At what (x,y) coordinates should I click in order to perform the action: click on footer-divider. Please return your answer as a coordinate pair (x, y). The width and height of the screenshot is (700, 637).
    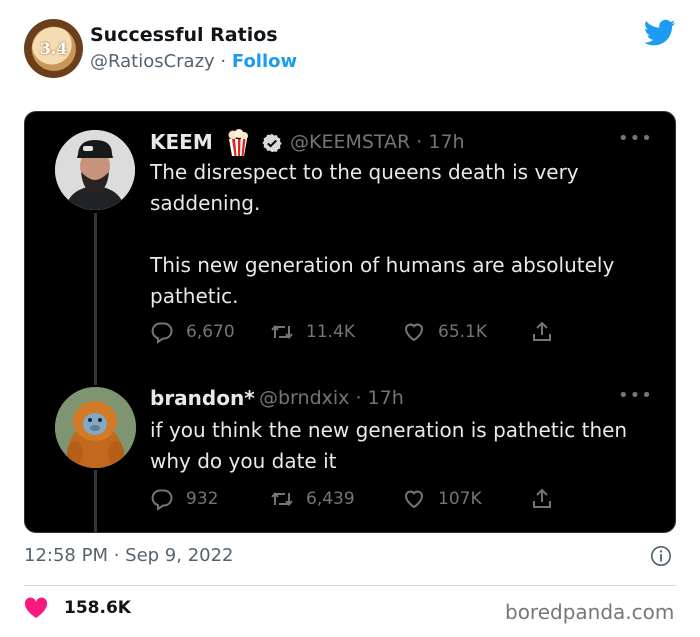
    Looking at the image, I should click on (350, 585).